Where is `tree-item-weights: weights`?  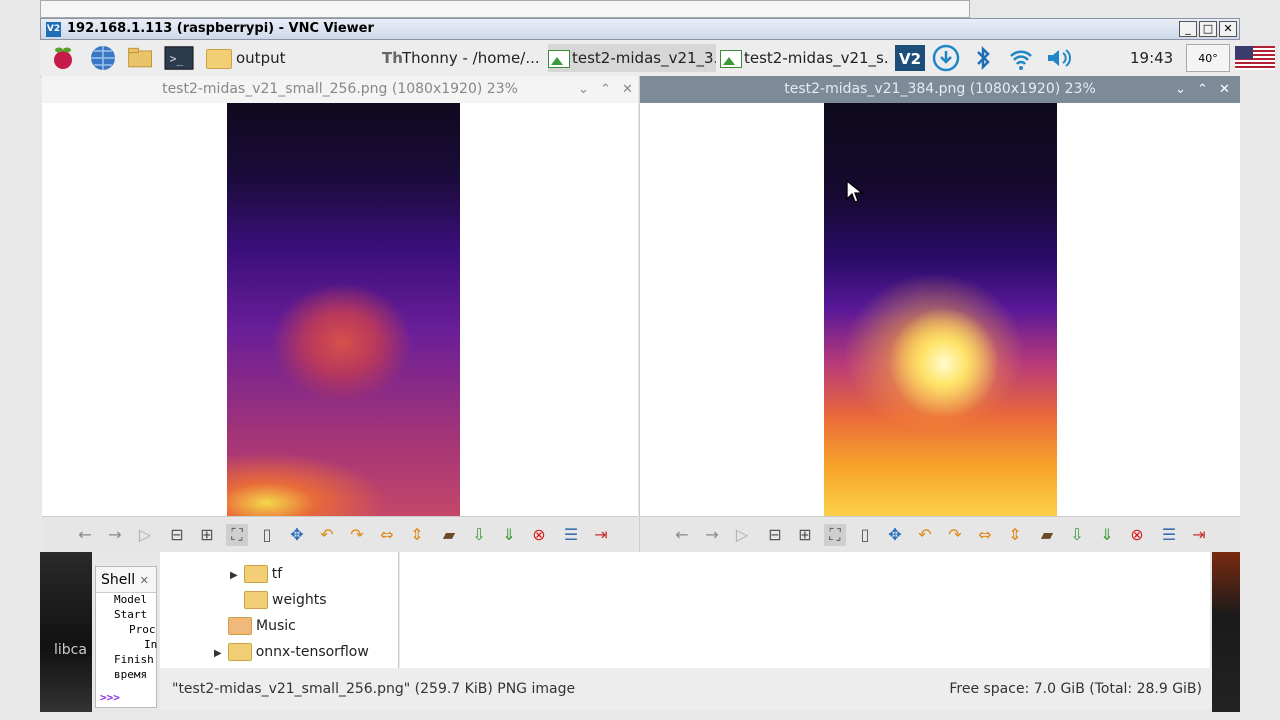 tree-item-weights: weights is located at coordinates (285, 600).